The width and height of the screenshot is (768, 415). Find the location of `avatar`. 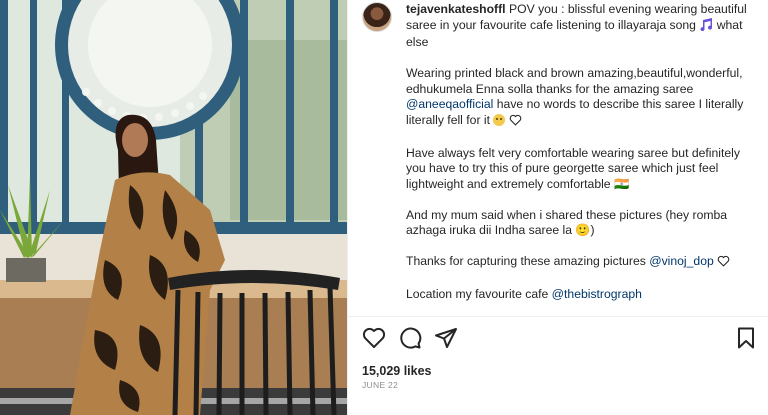

avatar is located at coordinates (377, 17).